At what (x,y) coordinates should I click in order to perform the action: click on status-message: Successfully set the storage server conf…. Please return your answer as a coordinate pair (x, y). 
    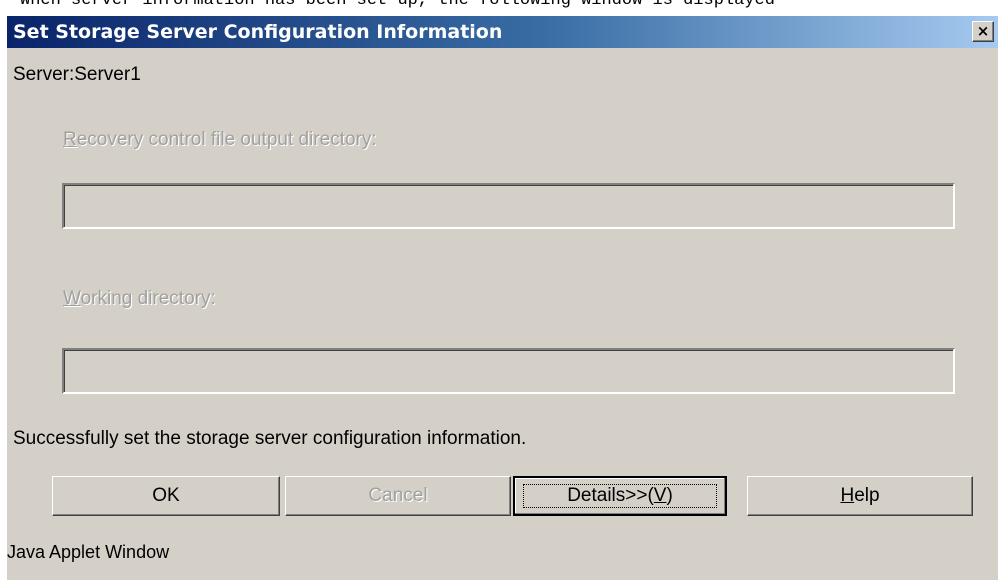
    Looking at the image, I should click on (270, 438).